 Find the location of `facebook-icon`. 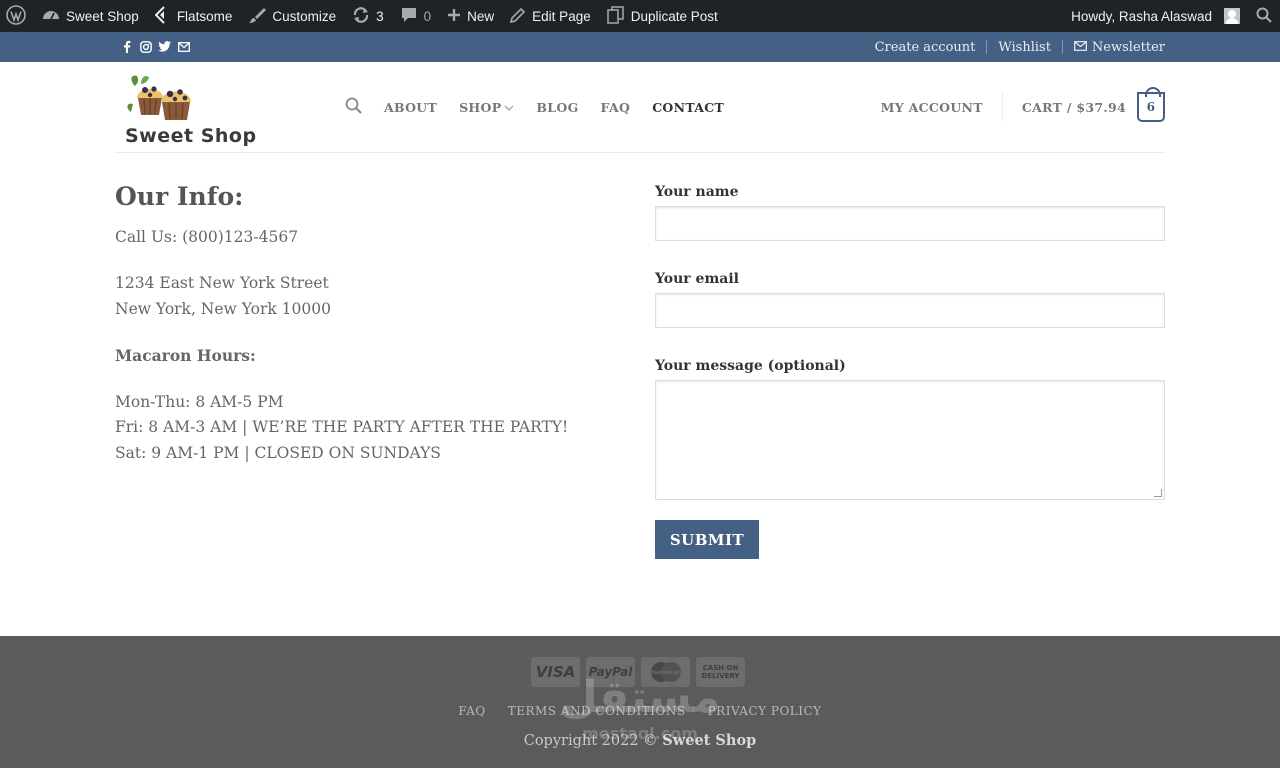

facebook-icon is located at coordinates (126, 46).